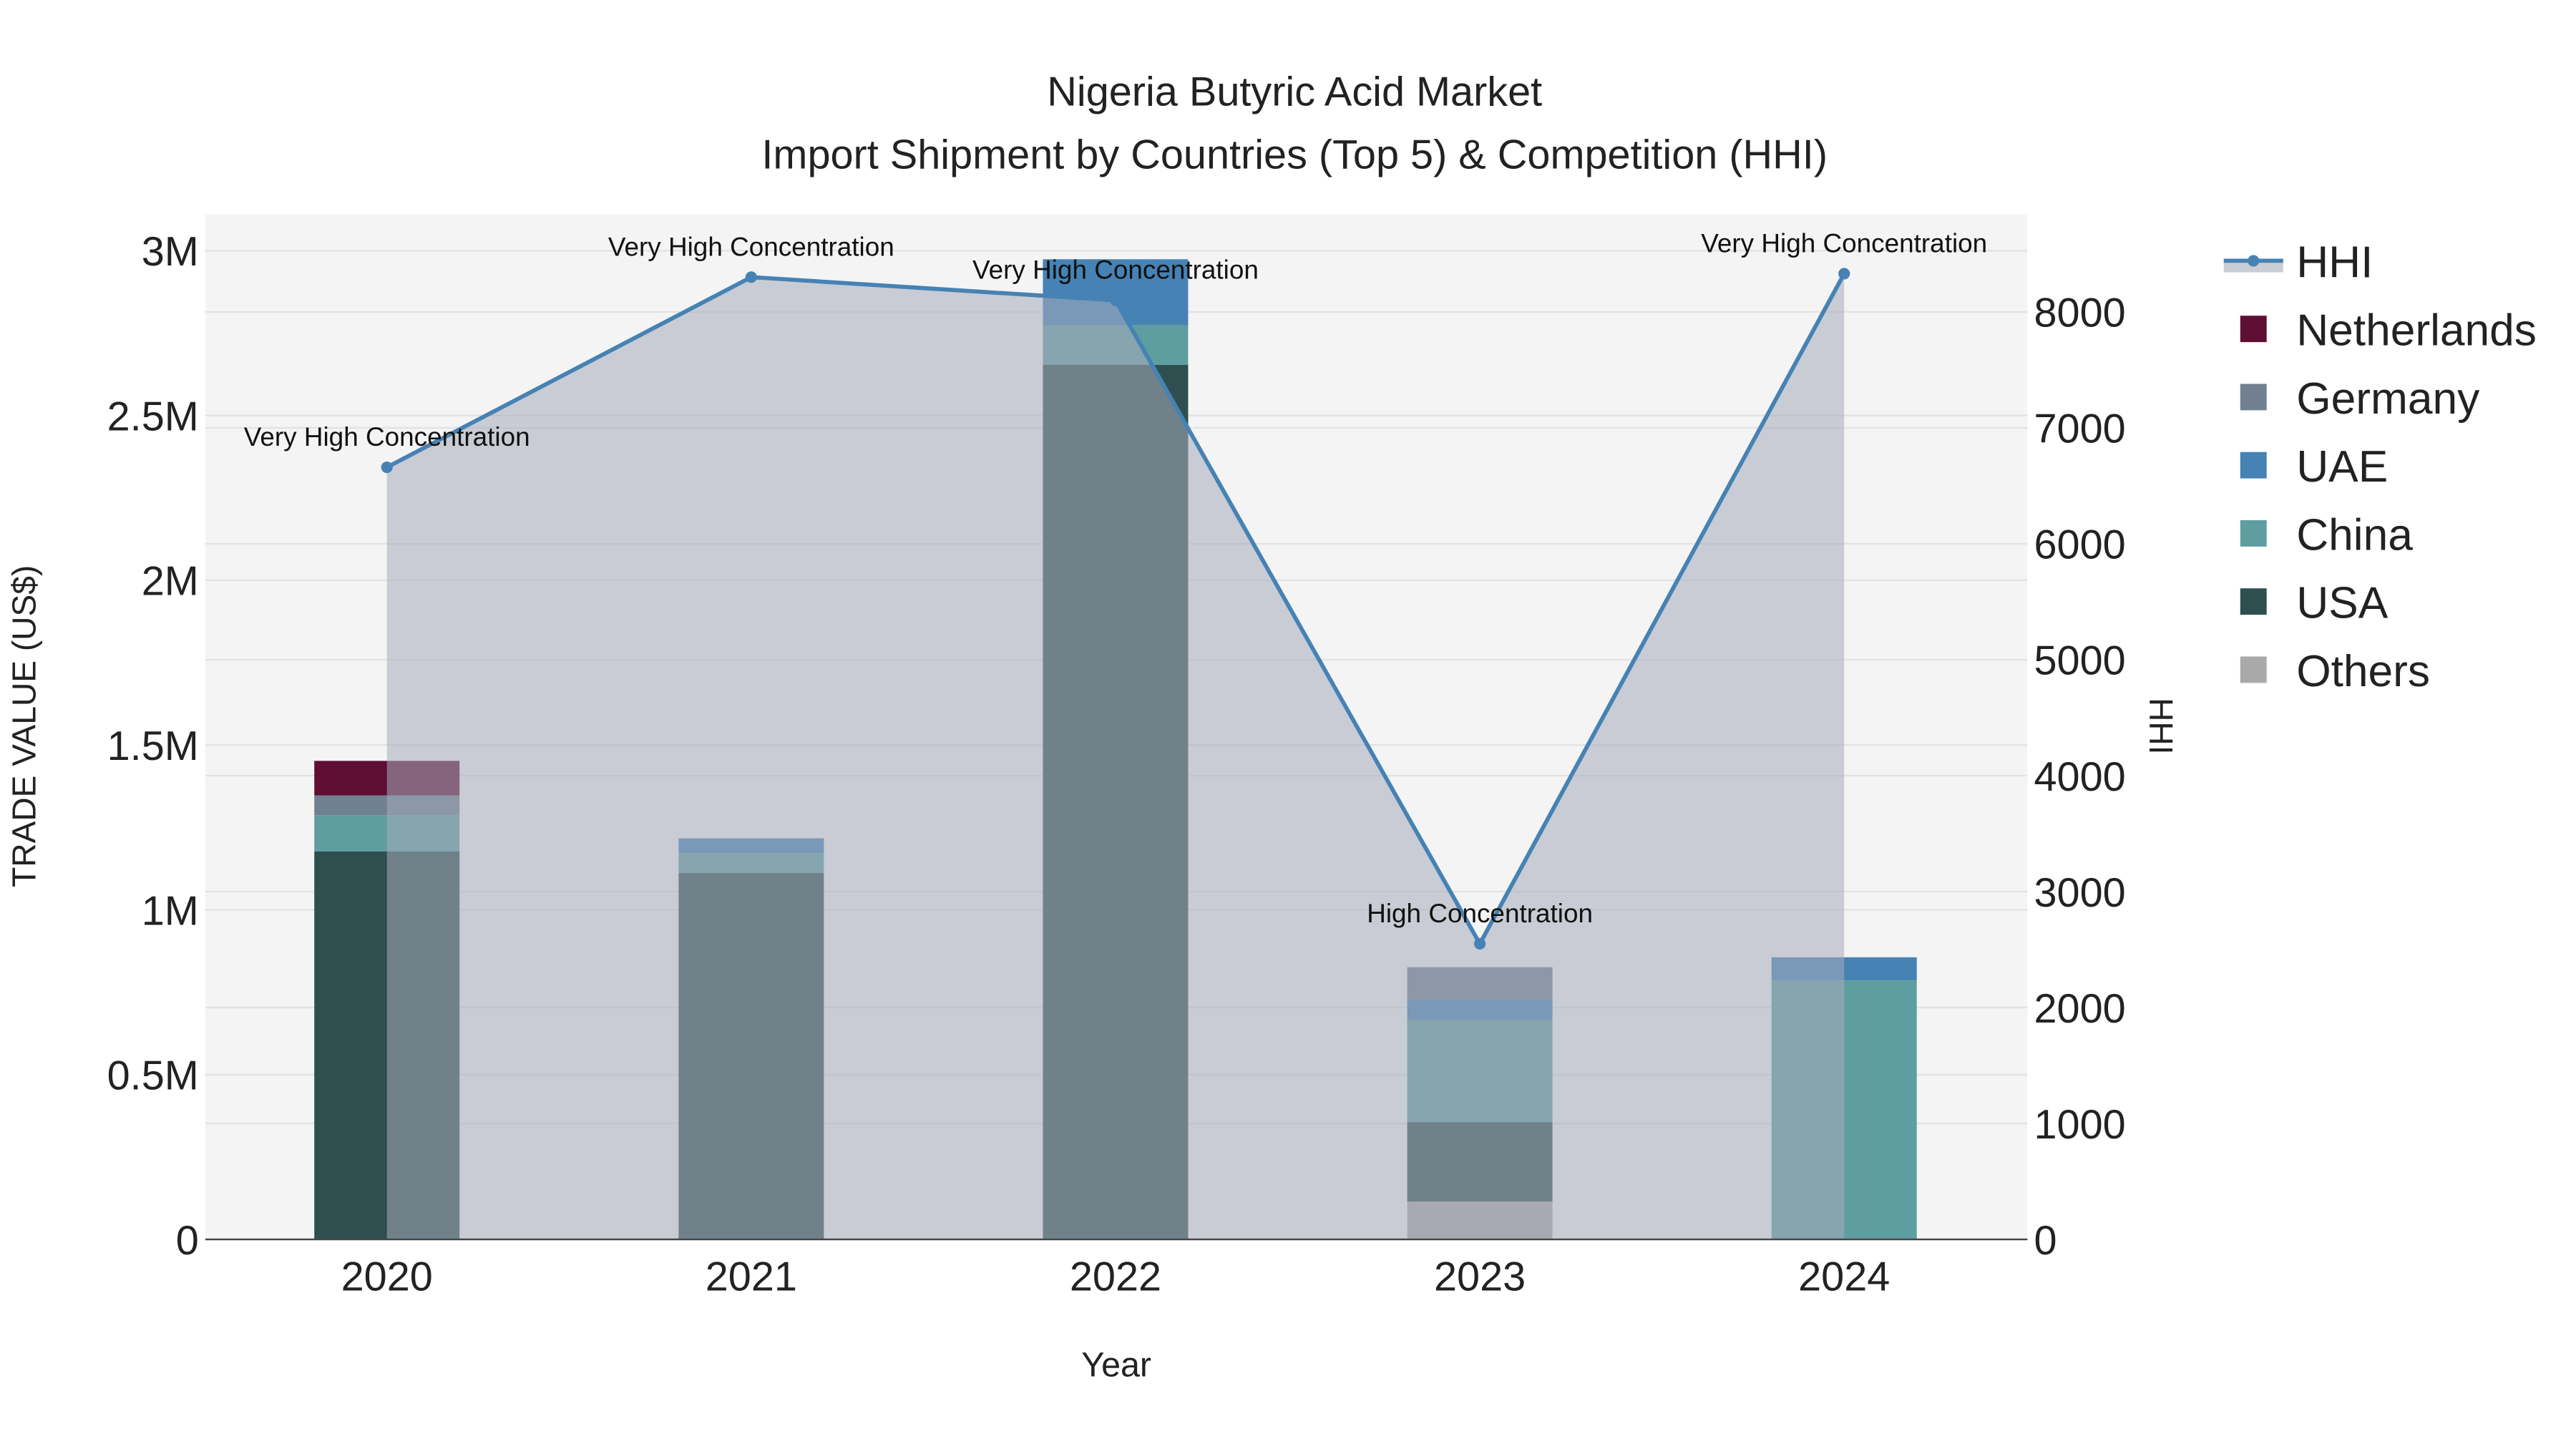 Image resolution: width=2576 pixels, height=1449 pixels. I want to click on y-tick-label: 2.5M, so click(153, 416).